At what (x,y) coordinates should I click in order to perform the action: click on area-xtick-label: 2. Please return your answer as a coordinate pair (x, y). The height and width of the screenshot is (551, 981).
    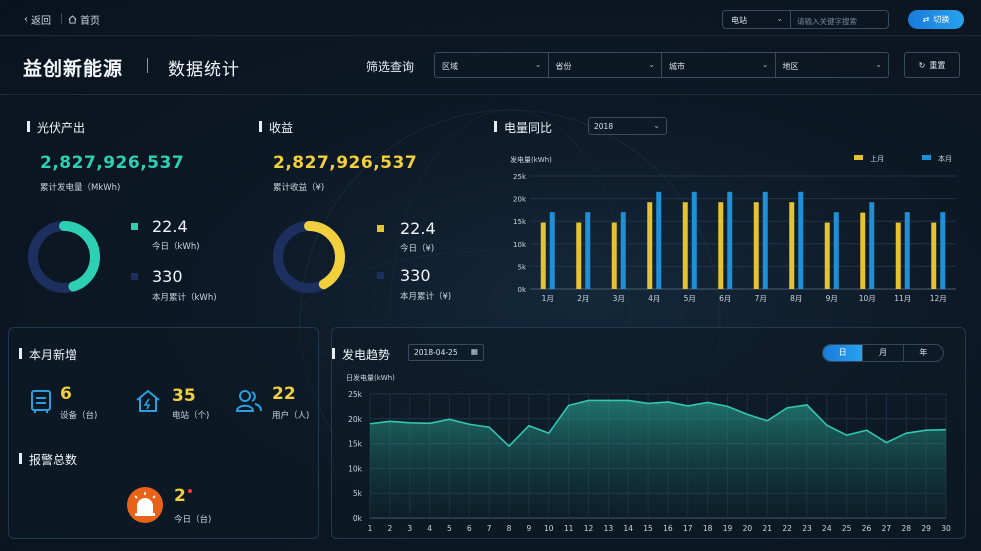
    Looking at the image, I should click on (389, 528).